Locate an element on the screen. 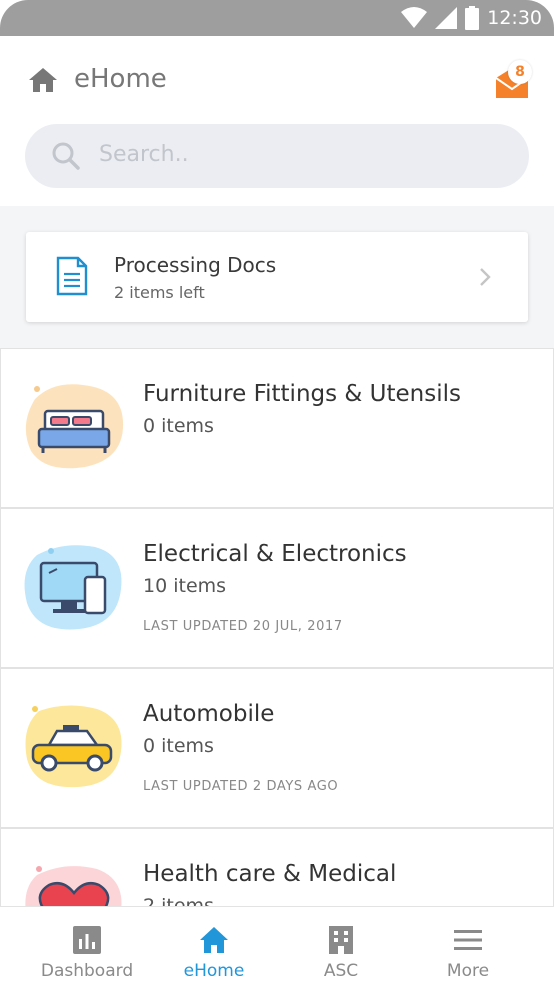 The image size is (554, 997). category-title: Automobile is located at coordinates (209, 714).